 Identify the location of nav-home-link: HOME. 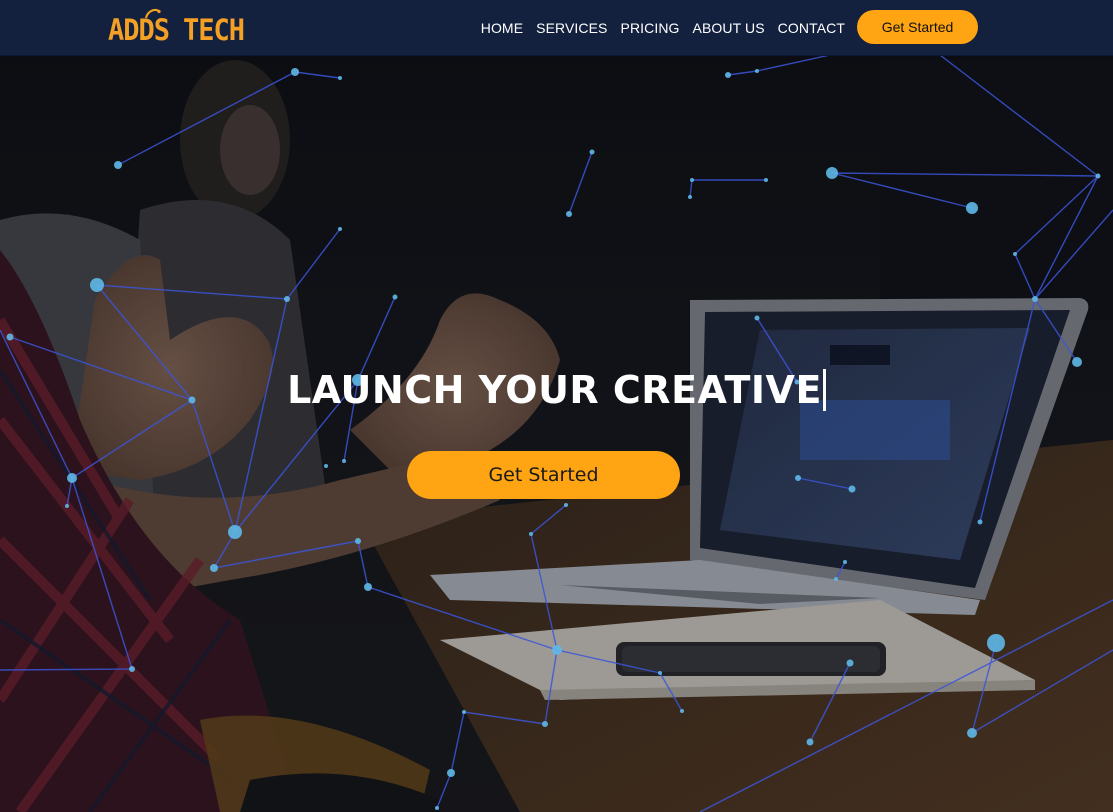
(502, 28).